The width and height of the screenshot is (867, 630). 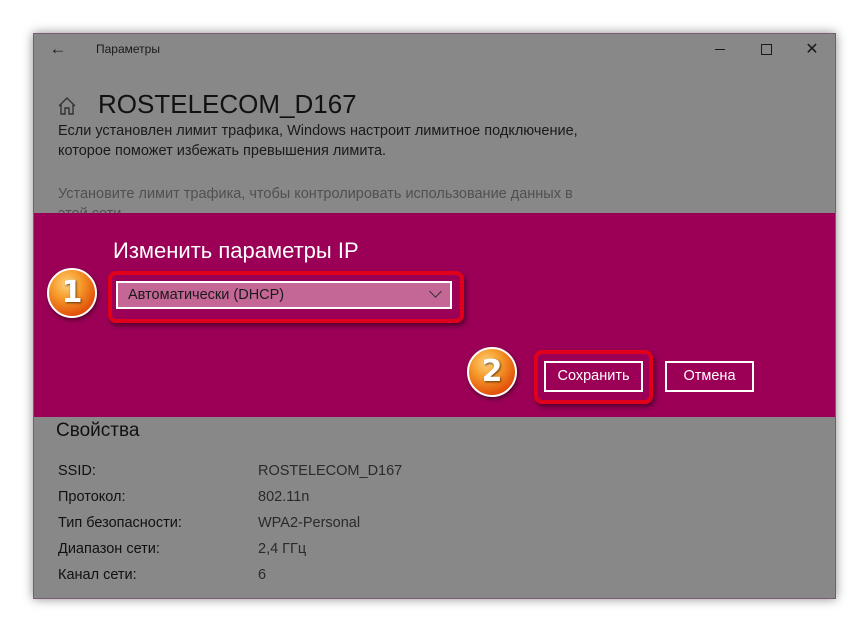 I want to click on prop-value-channel: 6, so click(x=262, y=575).